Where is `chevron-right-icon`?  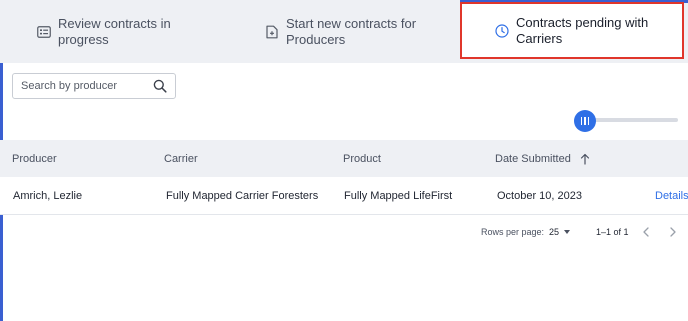
chevron-right-icon is located at coordinates (673, 232).